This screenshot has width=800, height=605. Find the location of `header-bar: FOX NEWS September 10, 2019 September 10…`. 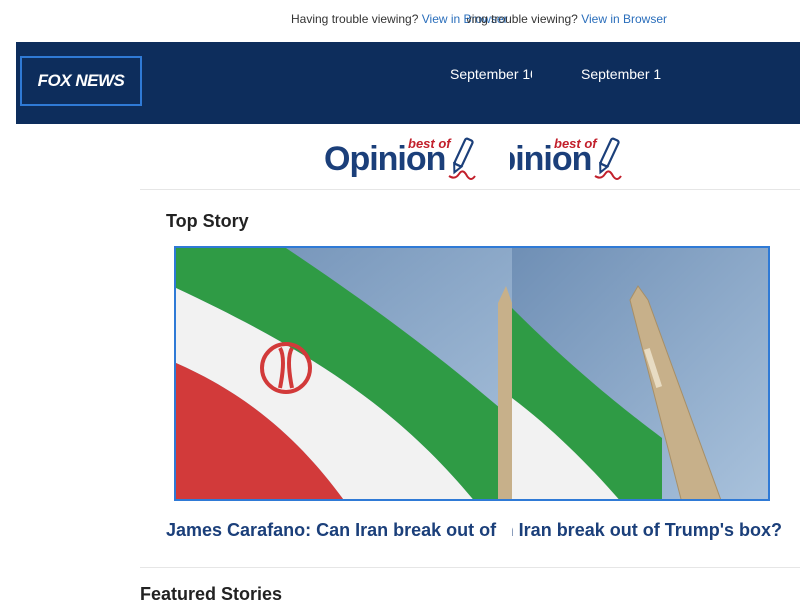

header-bar: FOX NEWS September 10, 2019 September 10… is located at coordinates (408, 83).